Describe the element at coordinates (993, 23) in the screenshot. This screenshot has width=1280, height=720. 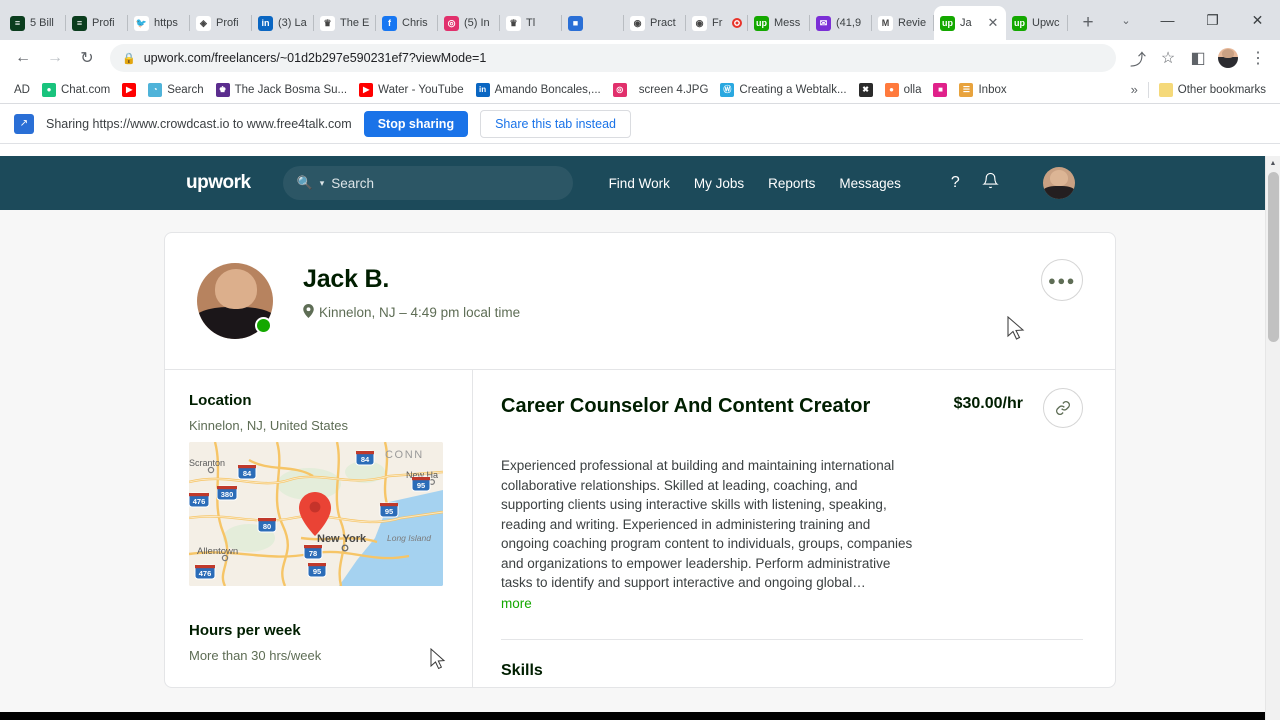
I see `tab-close-button: ✕` at that location.